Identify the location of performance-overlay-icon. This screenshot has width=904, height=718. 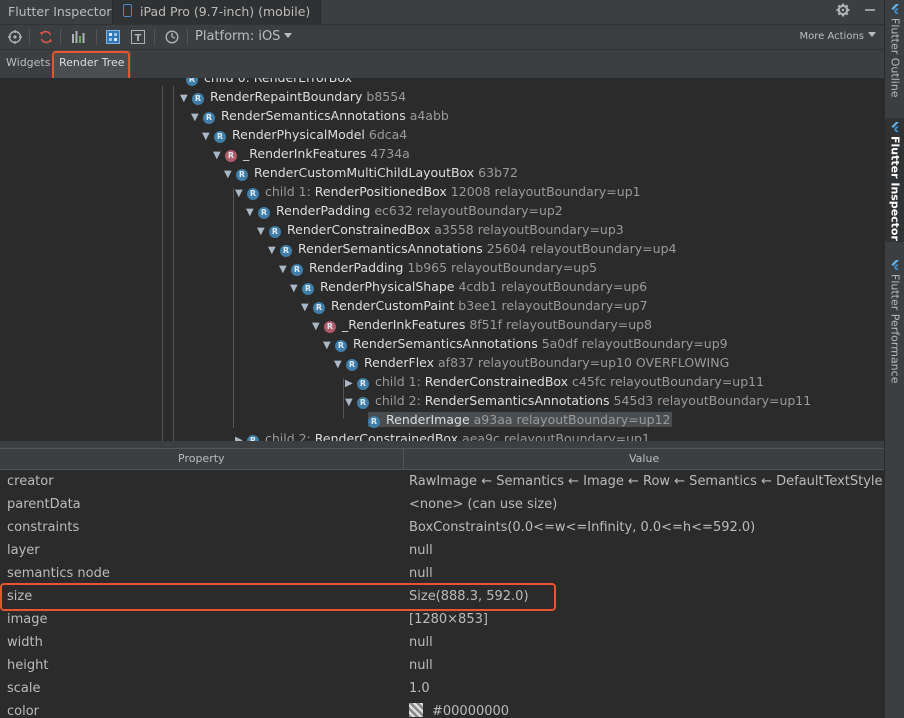
(79, 37).